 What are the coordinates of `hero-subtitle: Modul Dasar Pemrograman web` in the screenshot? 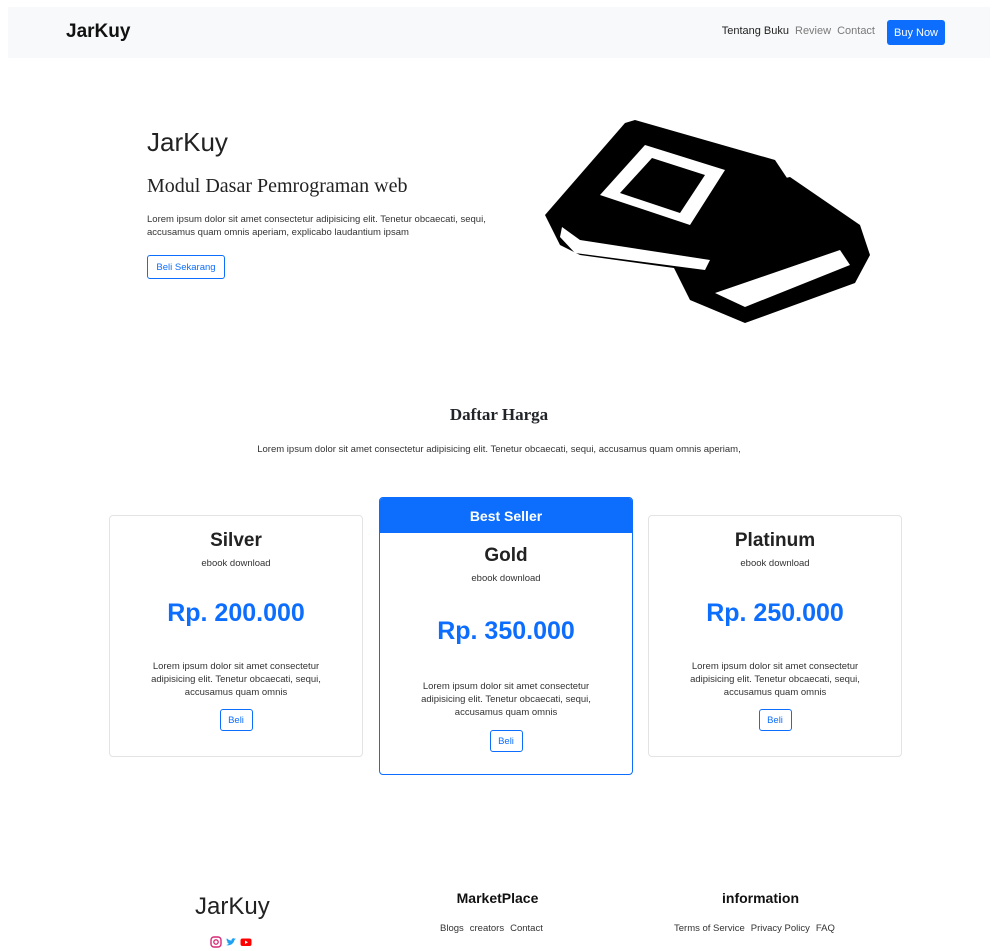 It's located at (277, 186).